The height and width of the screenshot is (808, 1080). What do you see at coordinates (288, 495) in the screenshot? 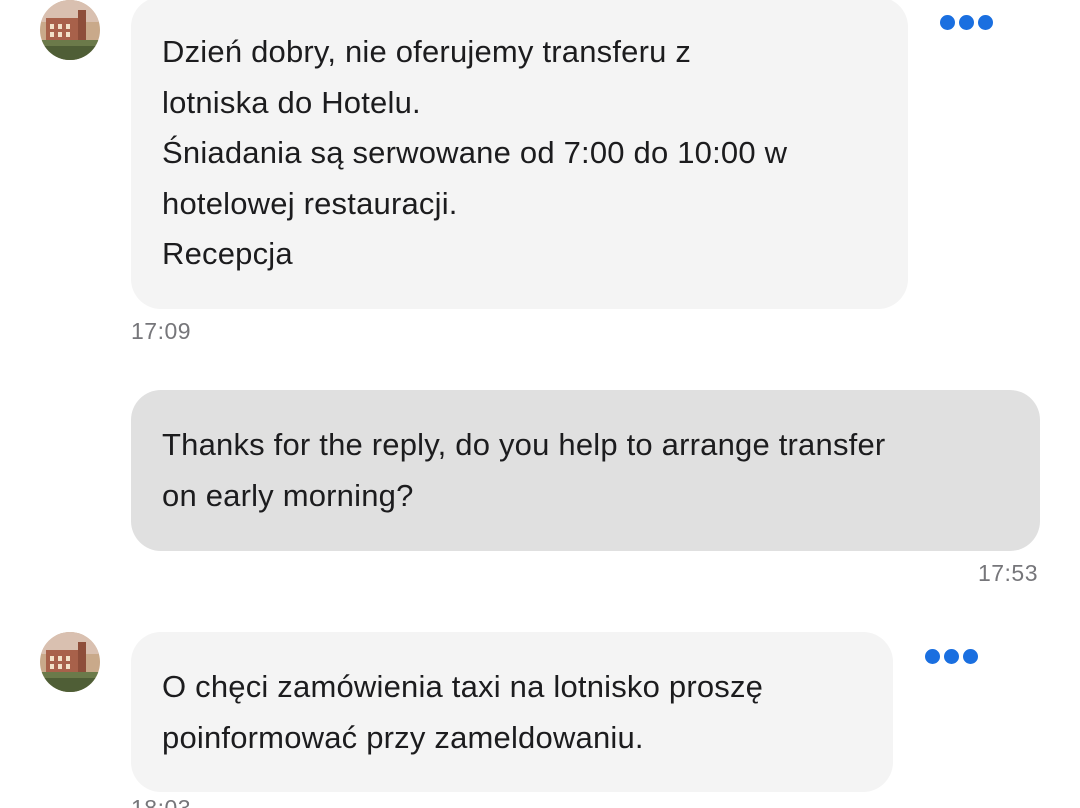
I see `message-text-line: on early morning?` at bounding box center [288, 495].